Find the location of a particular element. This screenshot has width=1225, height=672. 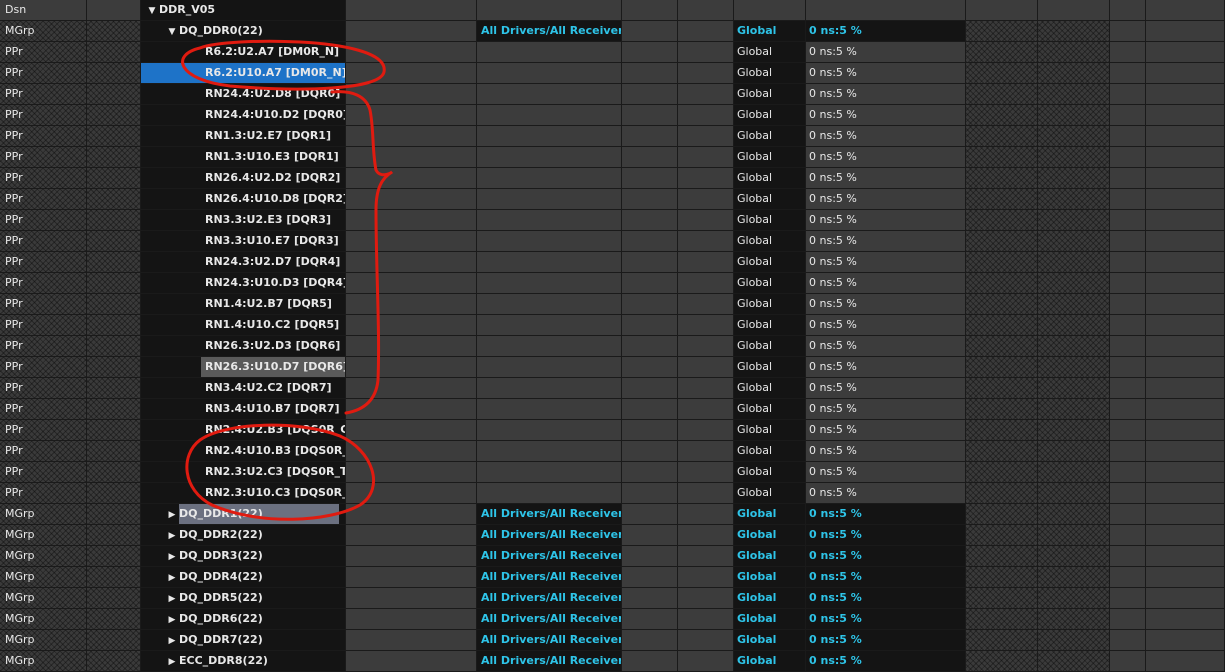

pin-pair-row: PPr RN24.4:U2.D8 [DQR0] Global 0 ns:5 % is located at coordinates (612, 94).